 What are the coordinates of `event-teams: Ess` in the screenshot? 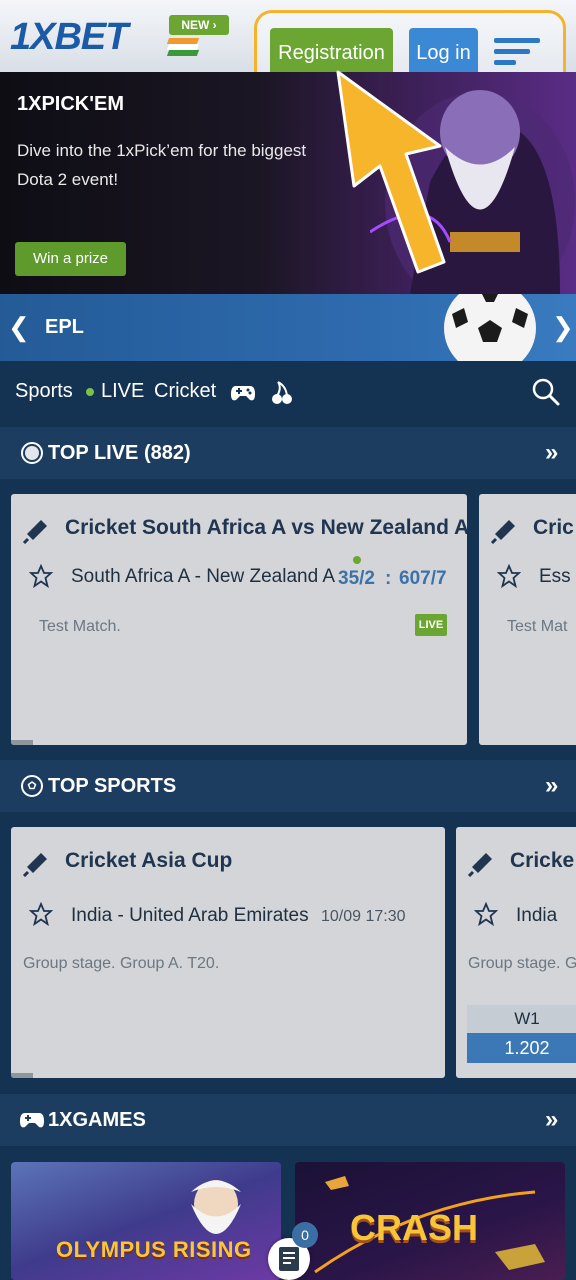 It's located at (555, 576).